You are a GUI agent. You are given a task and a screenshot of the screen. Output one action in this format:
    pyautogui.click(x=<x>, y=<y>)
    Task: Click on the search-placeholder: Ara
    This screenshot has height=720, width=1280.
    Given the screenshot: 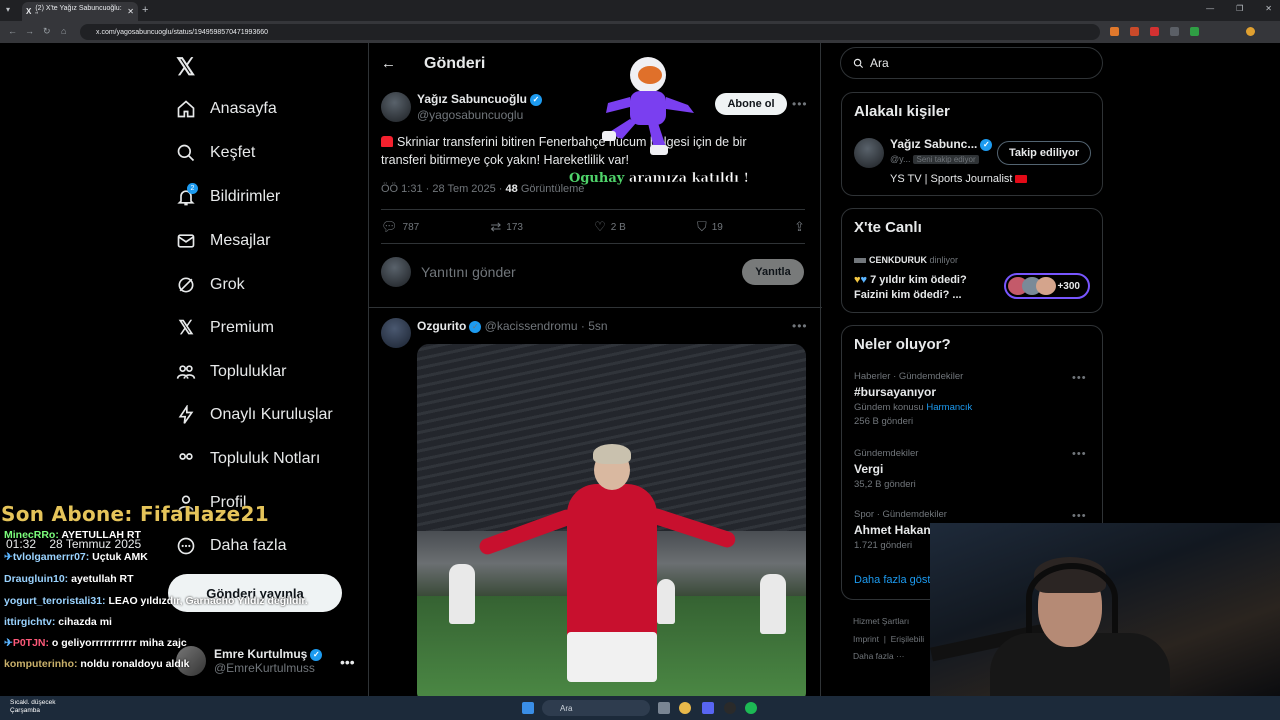 What is the action you would take?
    pyautogui.click(x=879, y=63)
    